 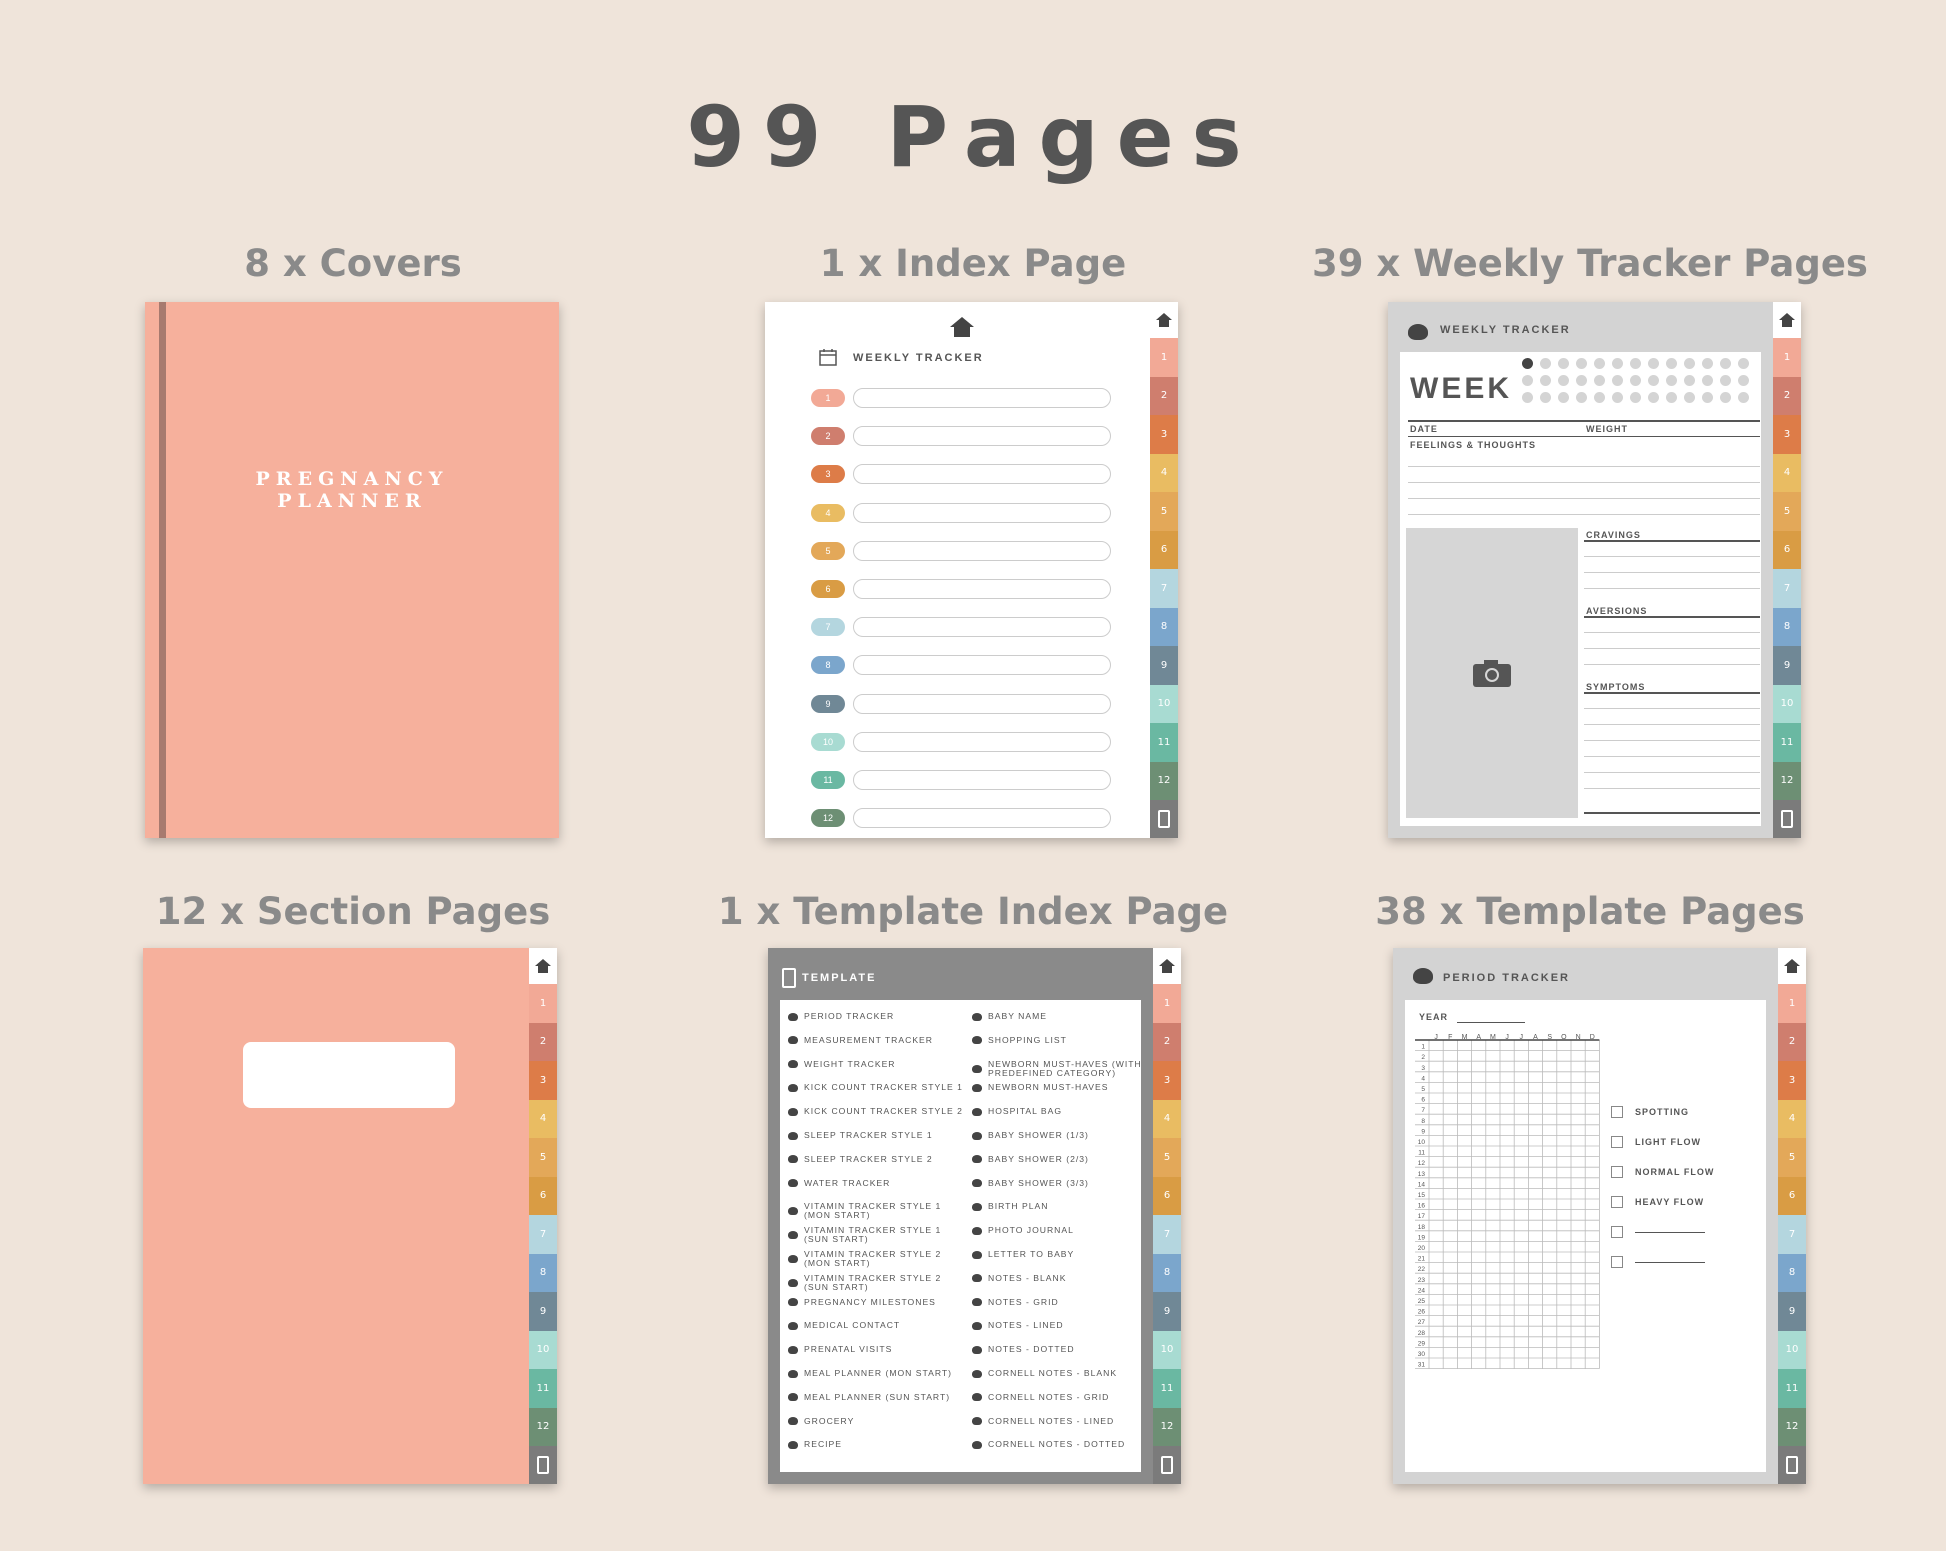 I want to click on template-link: NEWBORN MUST-HAVES, so click(x=1061, y=1087).